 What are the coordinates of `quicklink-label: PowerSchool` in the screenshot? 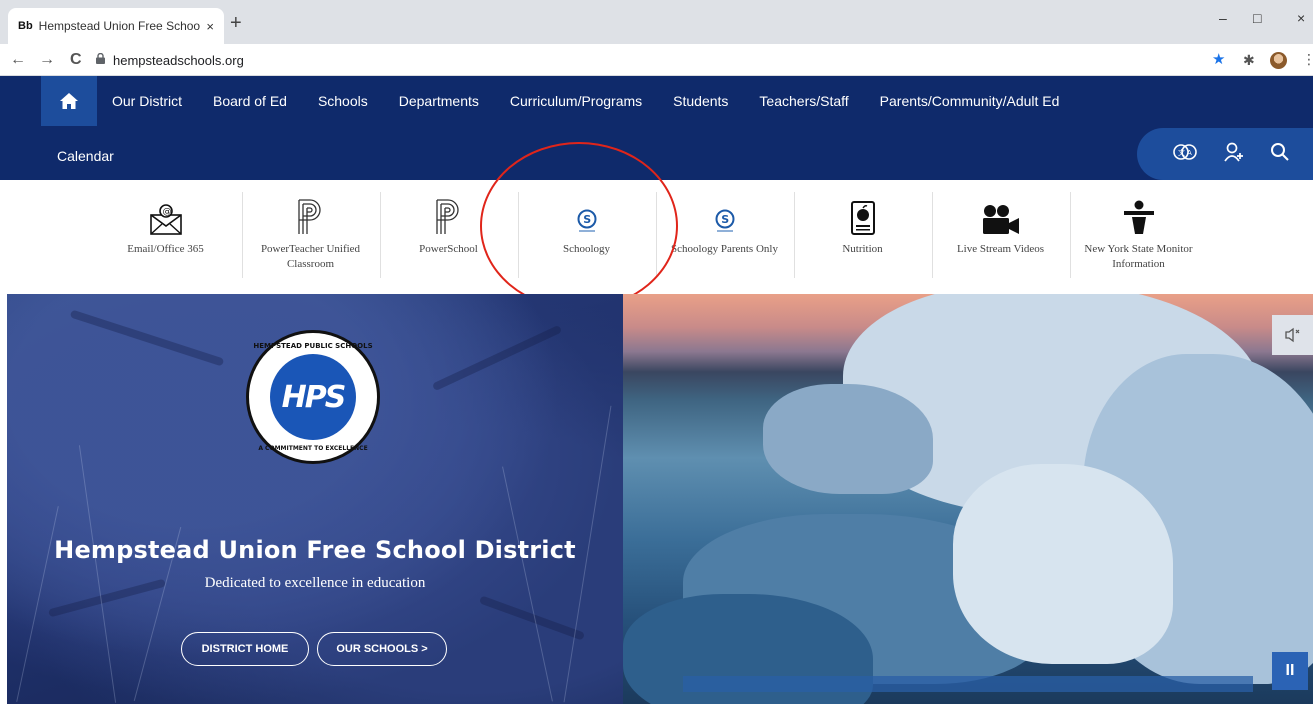 It's located at (448, 249).